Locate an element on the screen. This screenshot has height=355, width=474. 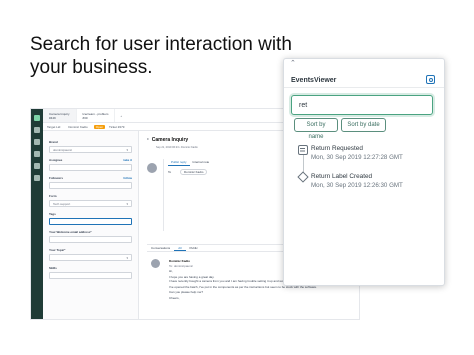
breadcrumb-org: Target Ltd is located at coordinates (53, 127).